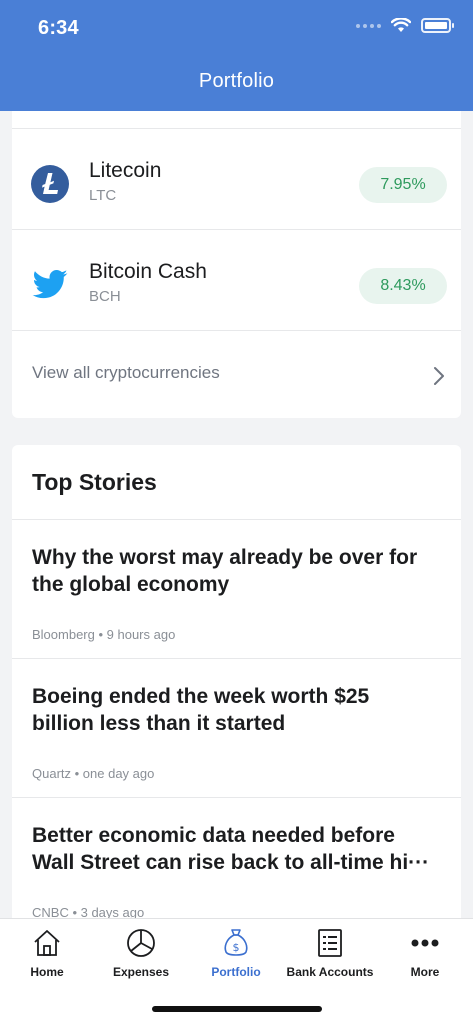  What do you see at coordinates (236, 81) in the screenshot?
I see `page-title: Portfolio` at bounding box center [236, 81].